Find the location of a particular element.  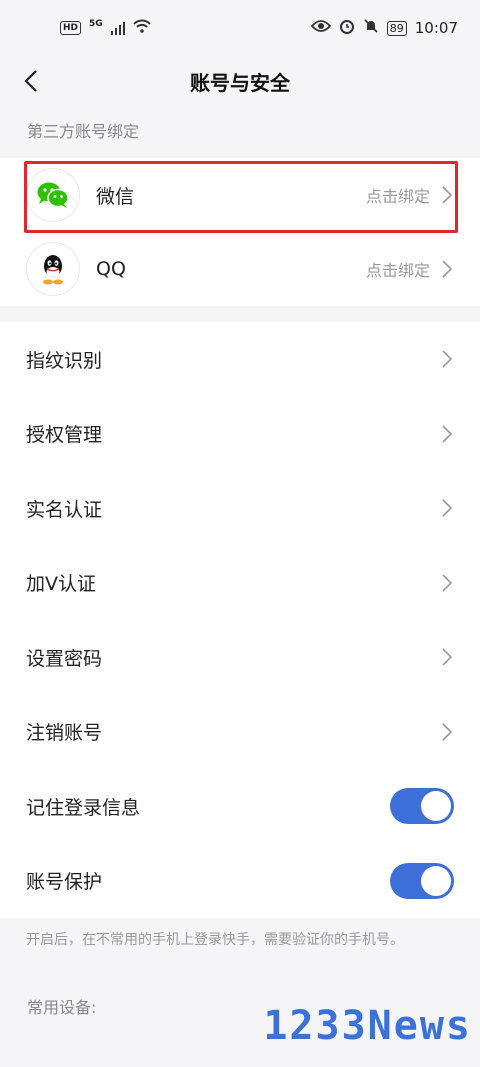

mute-bell-icon is located at coordinates (371, 28).